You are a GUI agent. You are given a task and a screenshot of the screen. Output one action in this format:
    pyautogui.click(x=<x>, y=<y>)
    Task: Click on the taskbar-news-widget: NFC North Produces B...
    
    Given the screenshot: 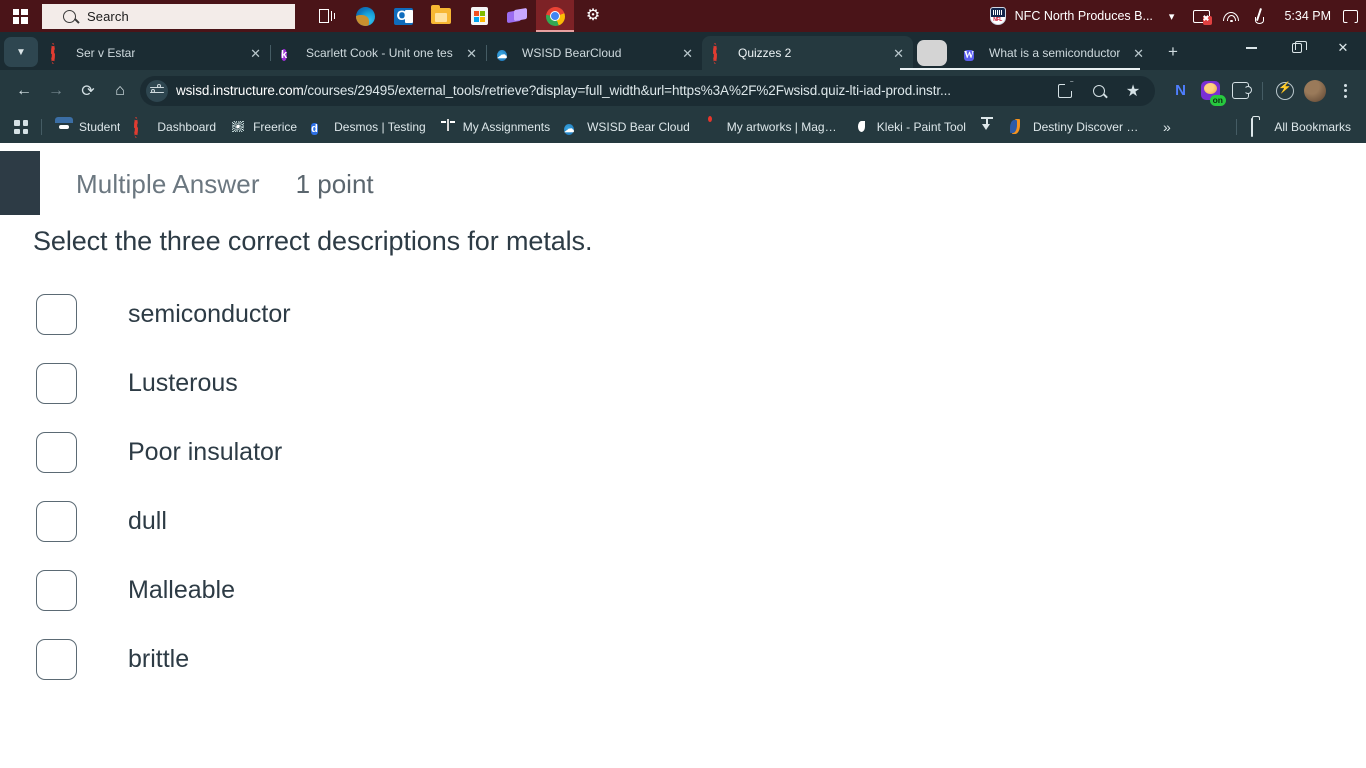 What is the action you would take?
    pyautogui.click(x=1072, y=16)
    